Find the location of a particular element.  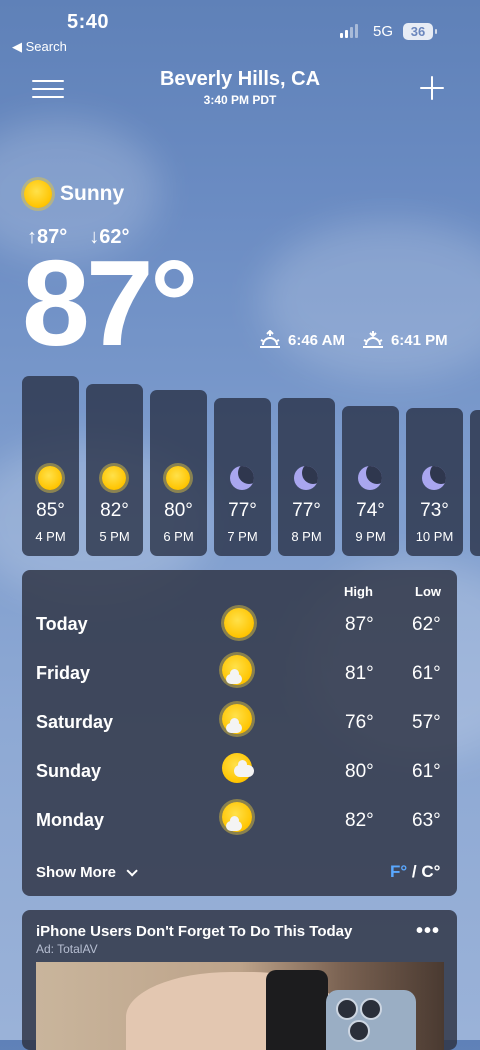

hourly-time: 6 PM is located at coordinates (178, 536).